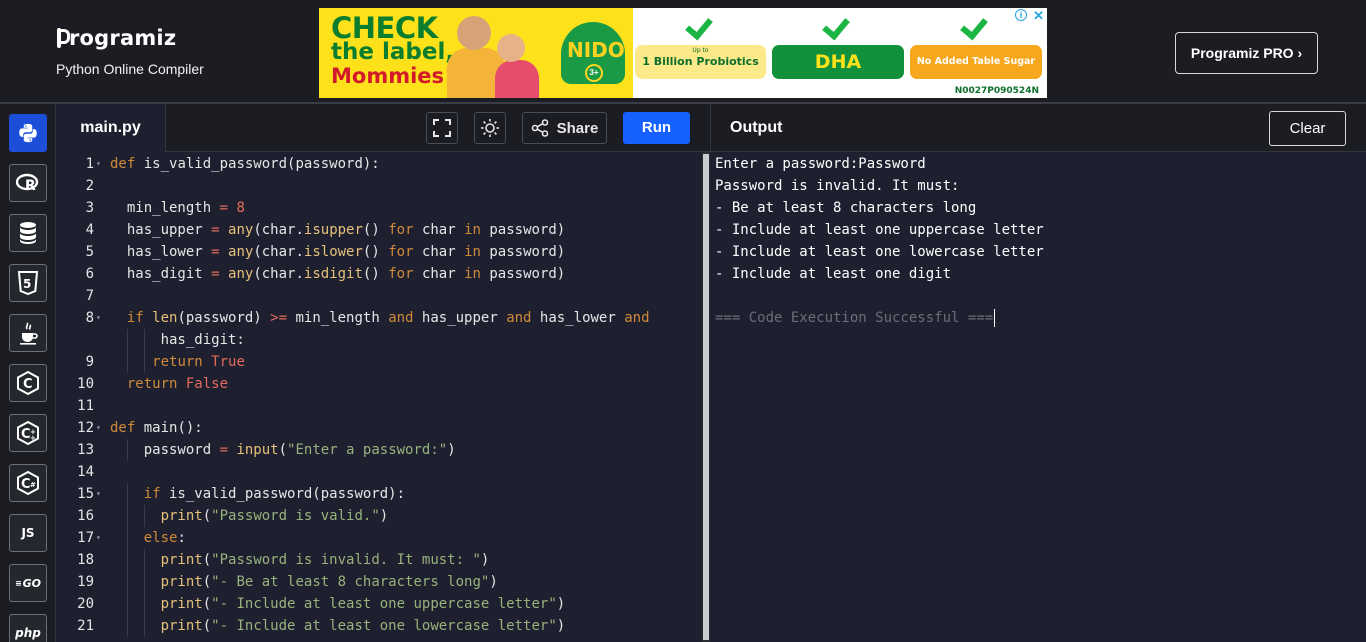  I want to click on output-line: Password is invalid. It must:, so click(837, 186).